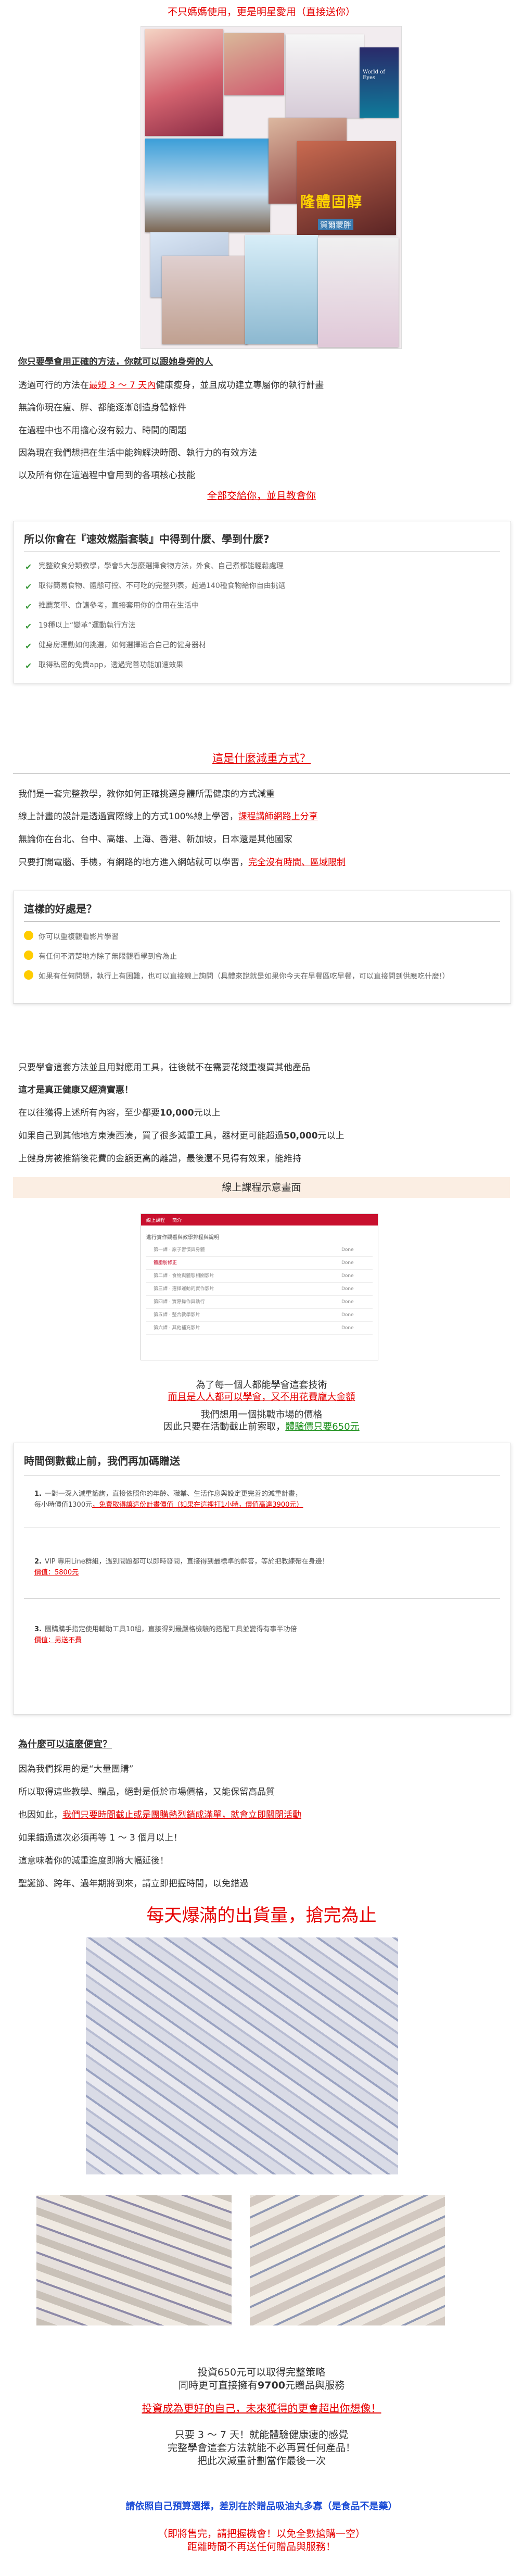  Describe the element at coordinates (261, 12) in the screenshot. I see `header-tagline: 不只媽媽使用，更是明星愛用（直接送你）` at that location.